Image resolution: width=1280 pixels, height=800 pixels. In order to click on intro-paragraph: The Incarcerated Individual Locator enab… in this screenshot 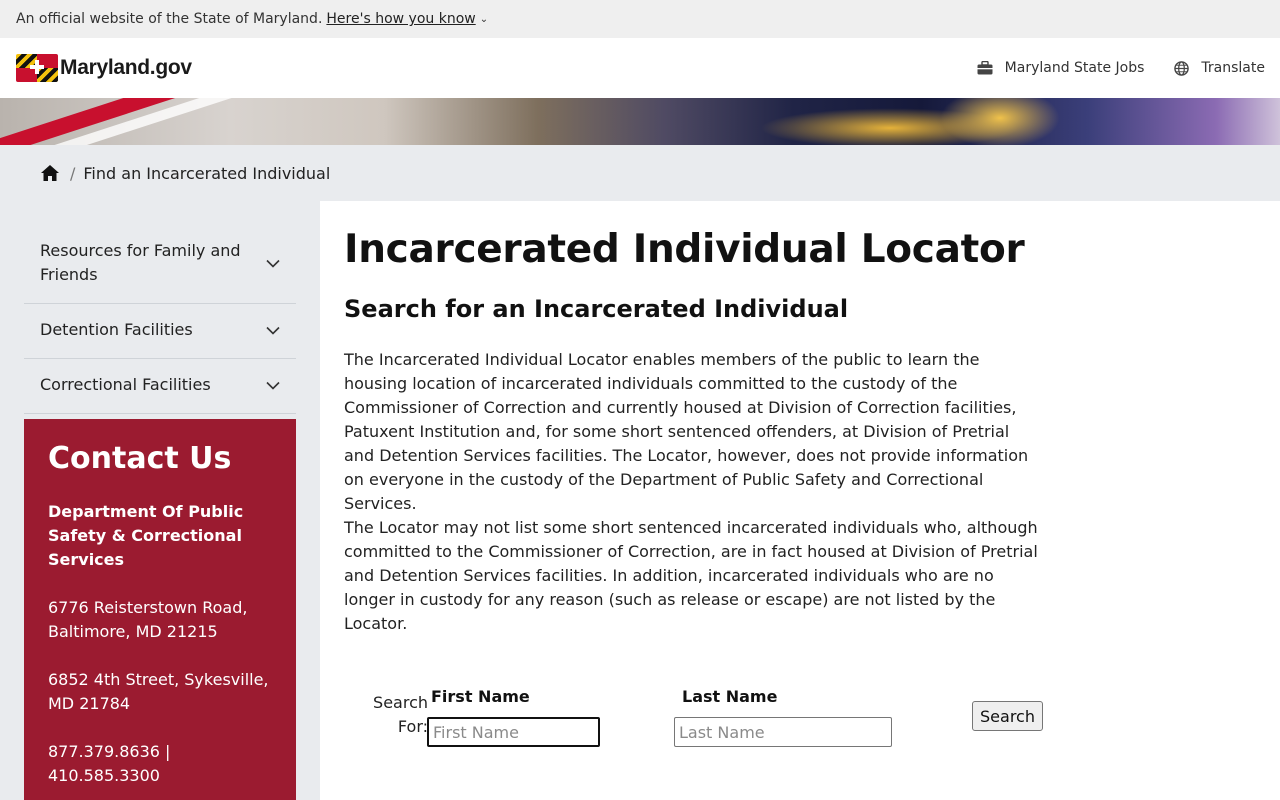, I will do `click(686, 431)`.